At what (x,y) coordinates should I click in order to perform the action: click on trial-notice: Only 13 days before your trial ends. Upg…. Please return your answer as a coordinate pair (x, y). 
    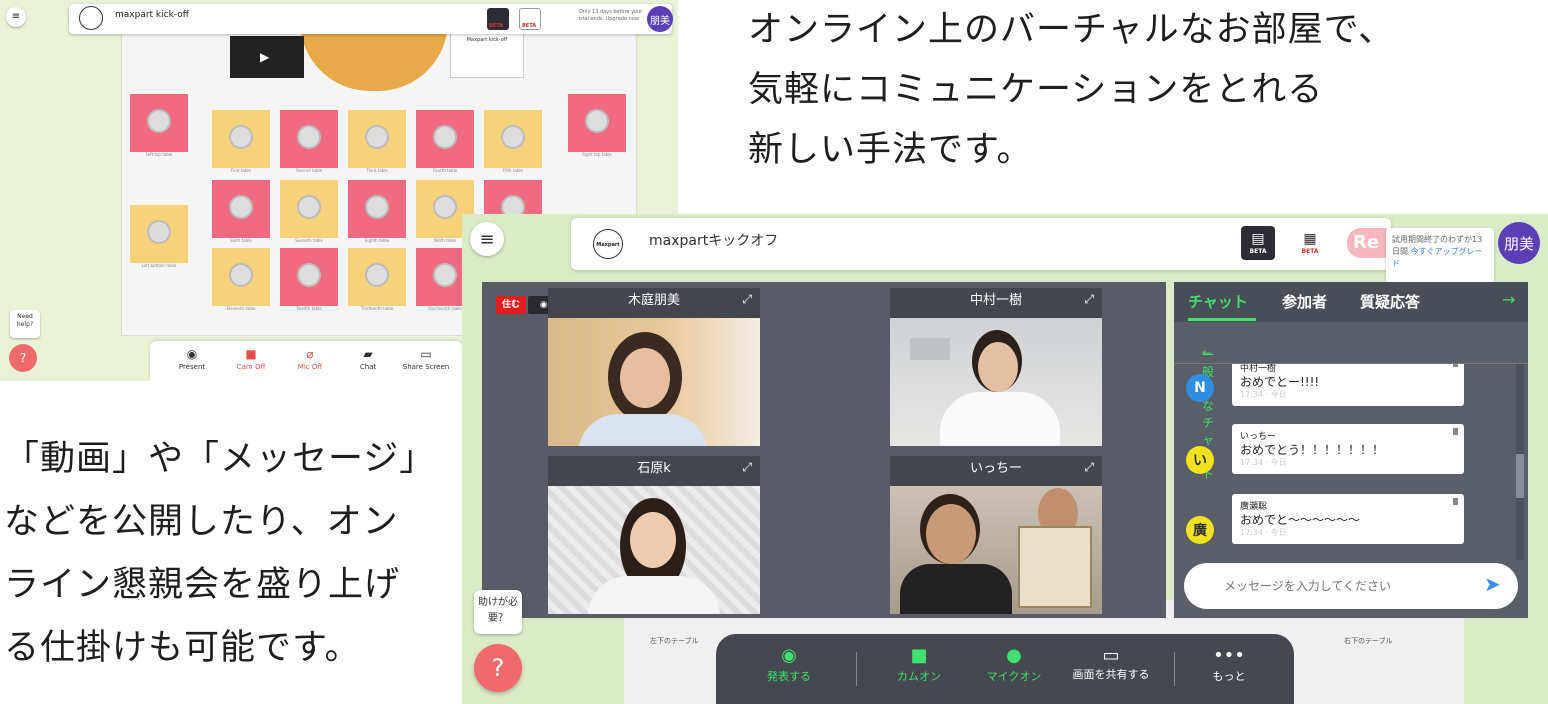
    Looking at the image, I should click on (611, 16).